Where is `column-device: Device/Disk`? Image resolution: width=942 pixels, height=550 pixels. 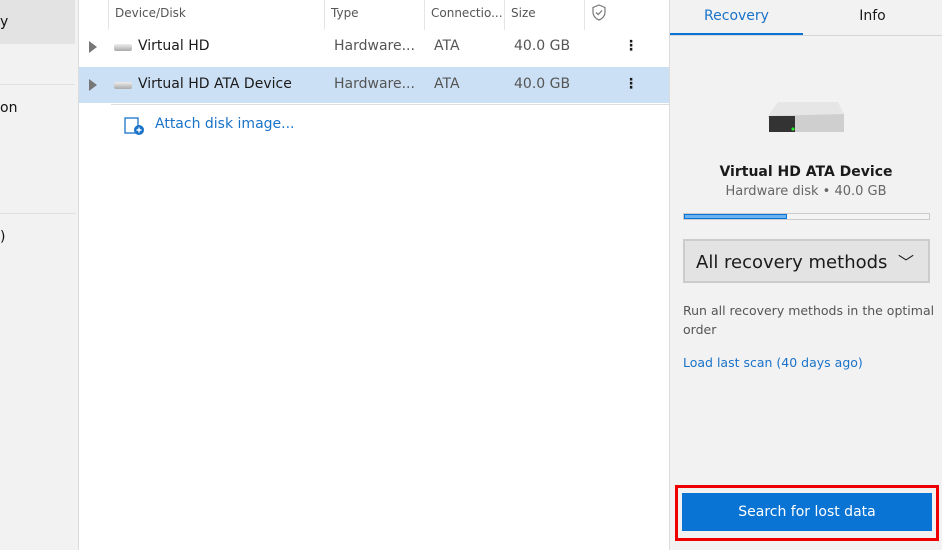
column-device: Device/Disk is located at coordinates (150, 13).